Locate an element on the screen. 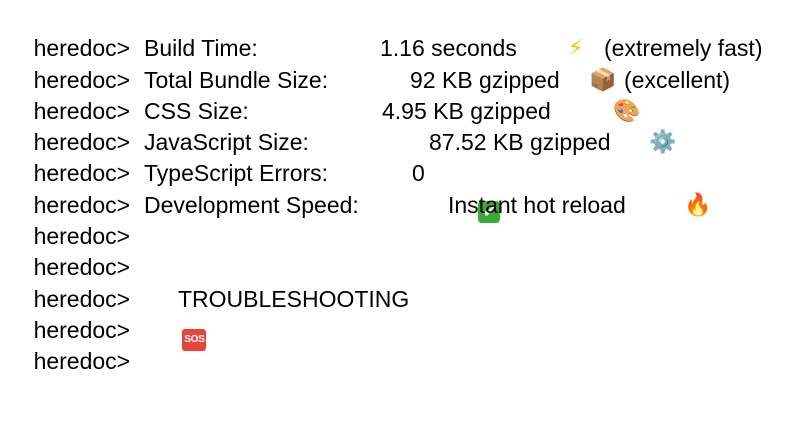 The height and width of the screenshot is (440, 812). metric-label: Build Time: is located at coordinates (201, 48).